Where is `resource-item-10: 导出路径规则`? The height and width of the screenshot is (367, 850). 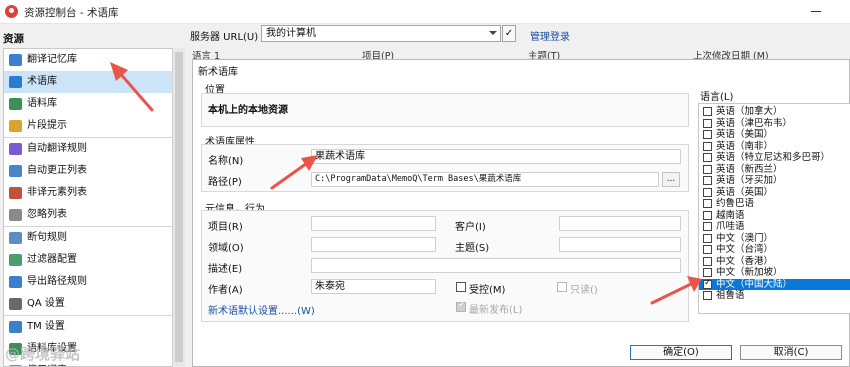 resource-item-10: 导出路径规则 is located at coordinates (94, 282).